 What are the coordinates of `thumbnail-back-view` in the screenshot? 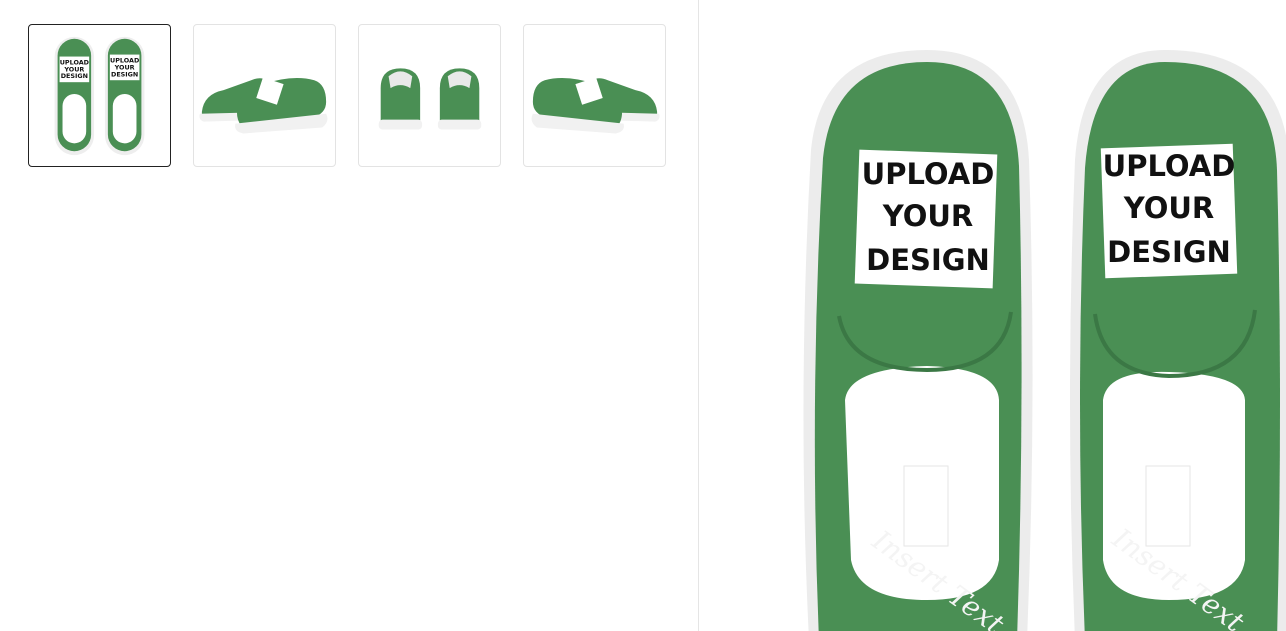 It's located at (429, 95).